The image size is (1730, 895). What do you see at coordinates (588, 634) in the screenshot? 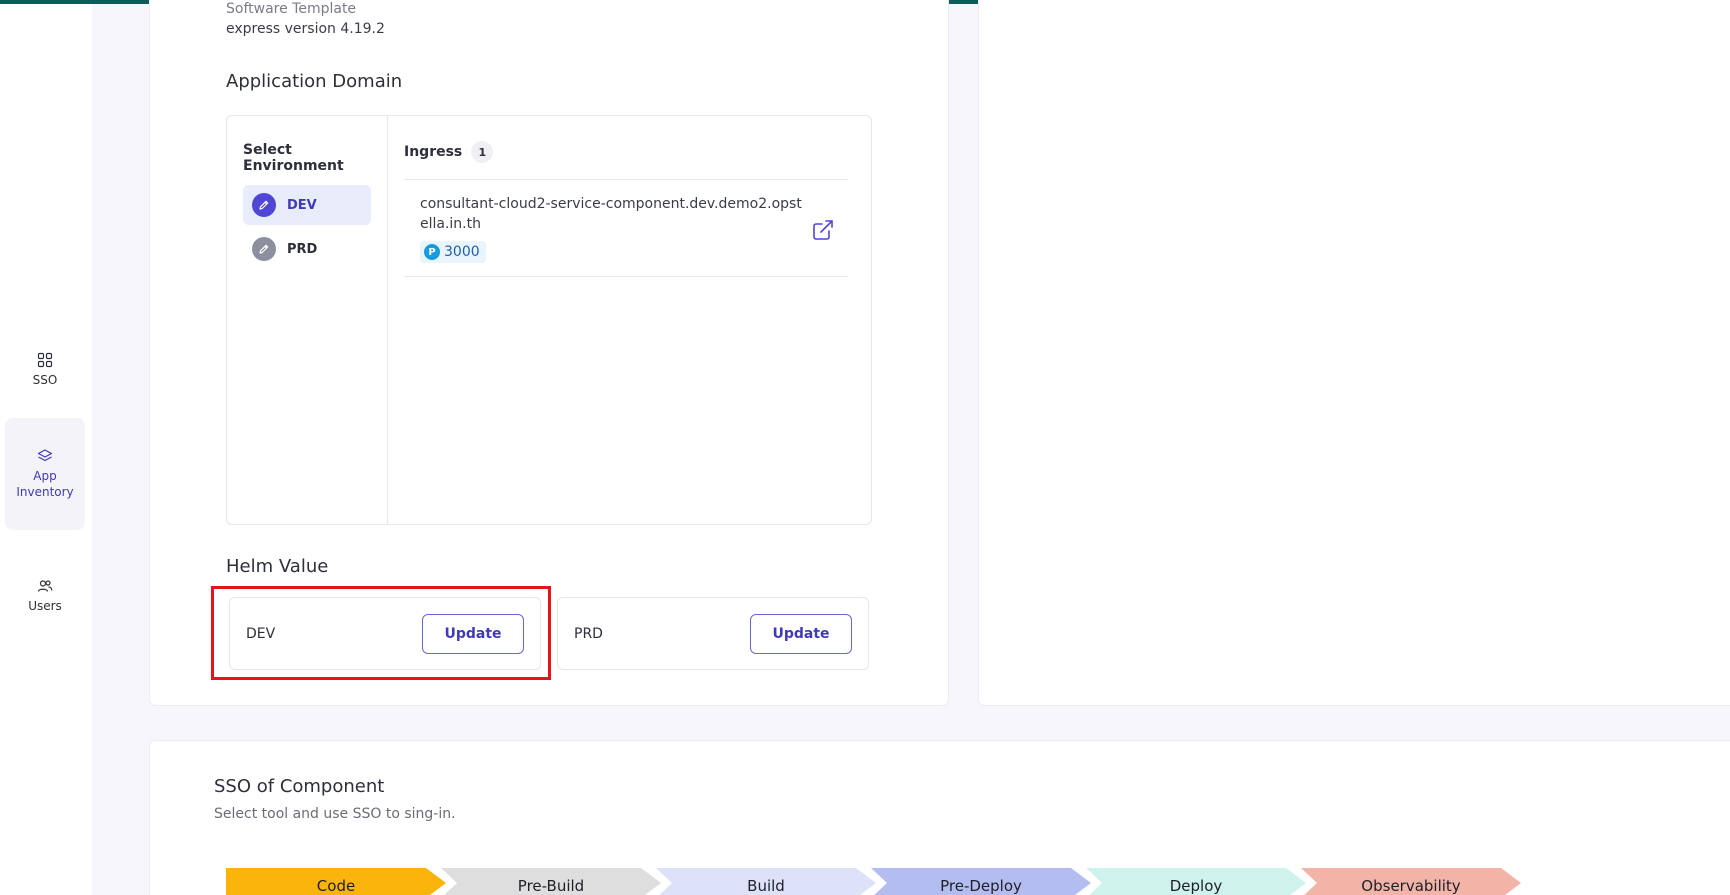
I see `helm-env-label: PRD` at bounding box center [588, 634].